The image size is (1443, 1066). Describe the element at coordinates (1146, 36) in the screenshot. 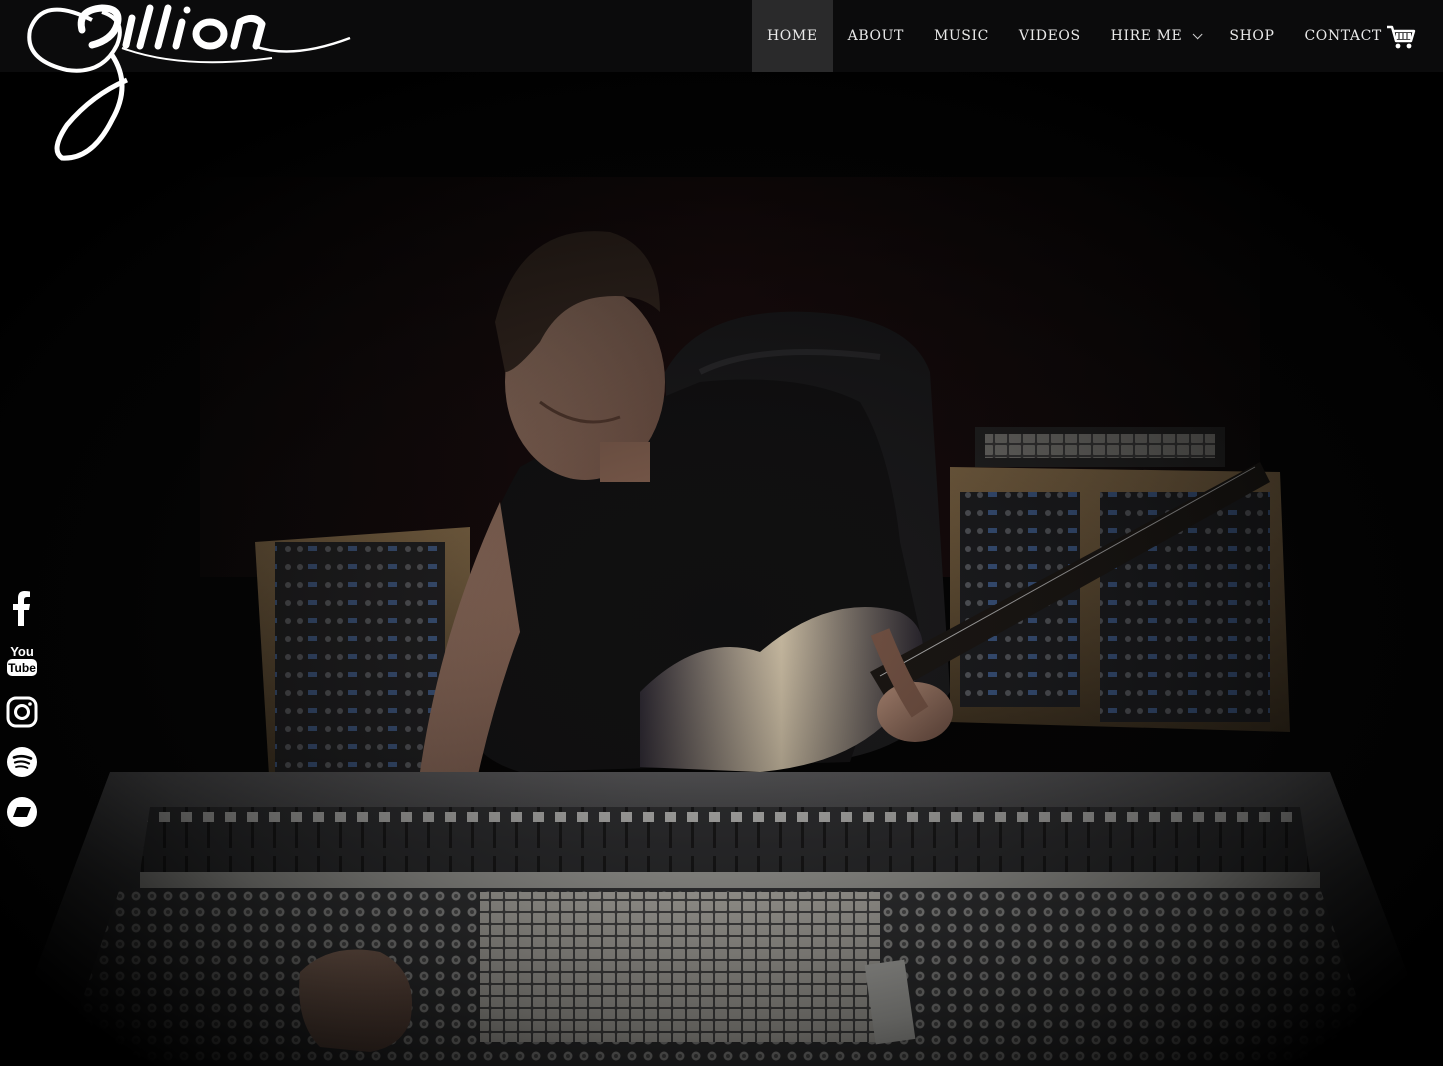

I see `nav-hire-me-label: HIRE ME` at that location.